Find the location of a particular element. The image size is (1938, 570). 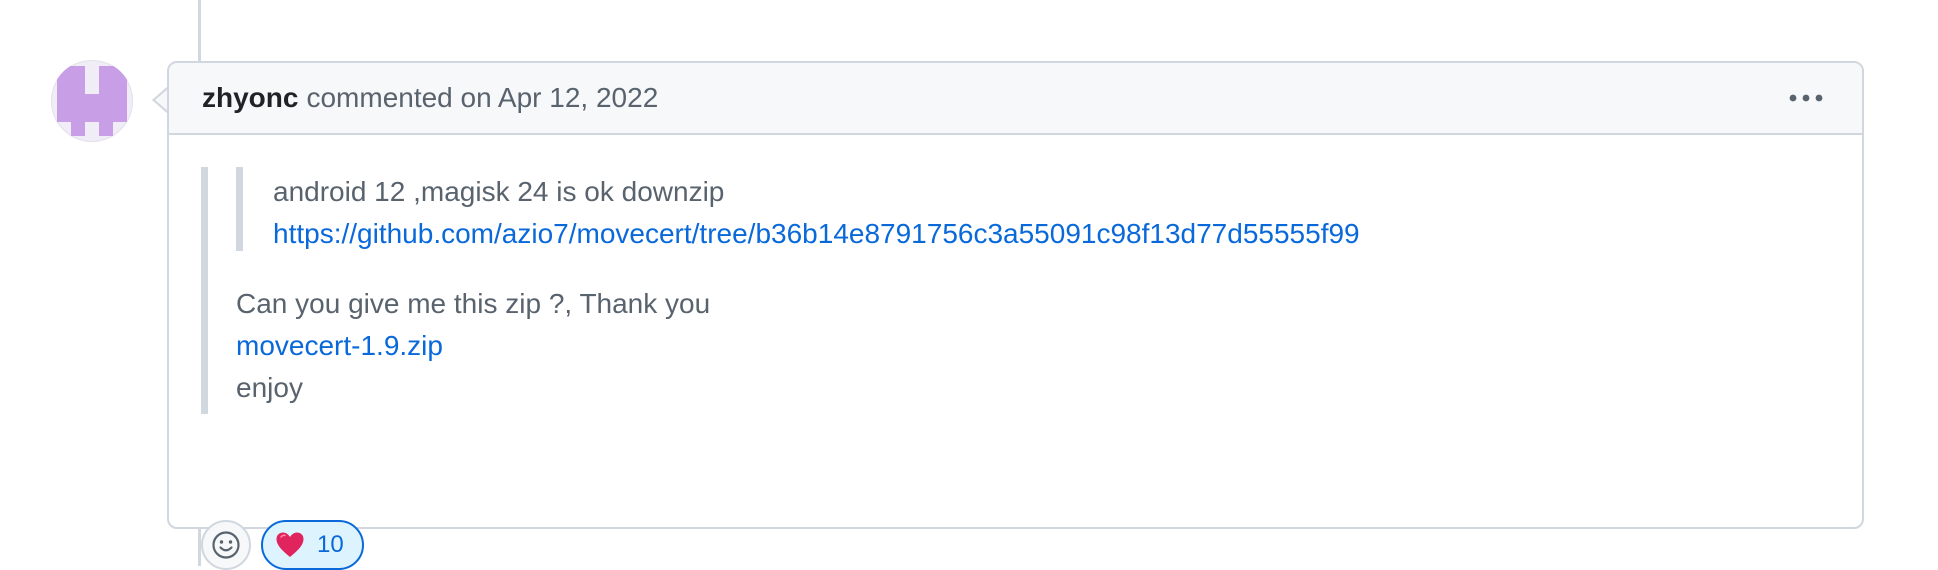

reactions-bar: 10 is located at coordinates (282, 545).